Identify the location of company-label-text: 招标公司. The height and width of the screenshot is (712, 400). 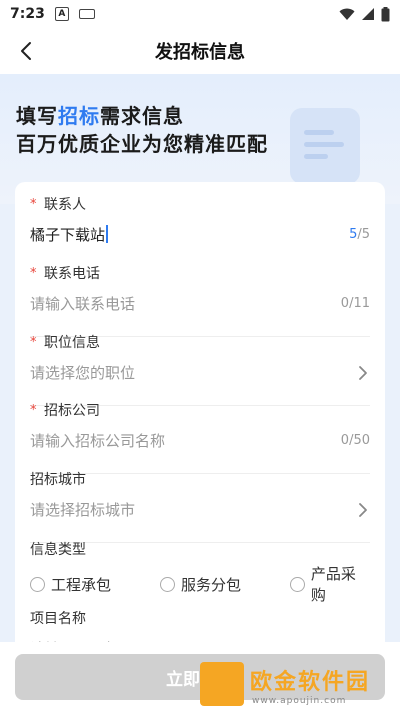
(72, 411).